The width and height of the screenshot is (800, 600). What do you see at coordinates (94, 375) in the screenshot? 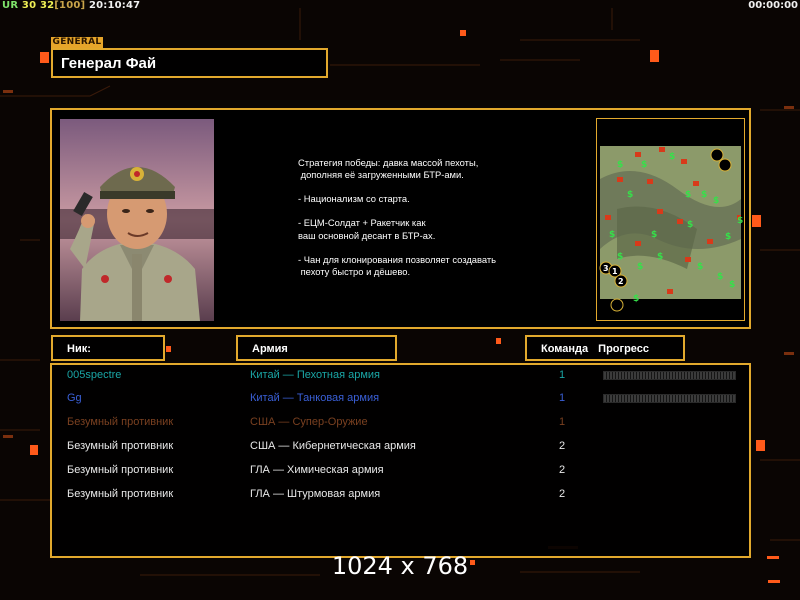
I see `player-nick: 005spectre` at bounding box center [94, 375].